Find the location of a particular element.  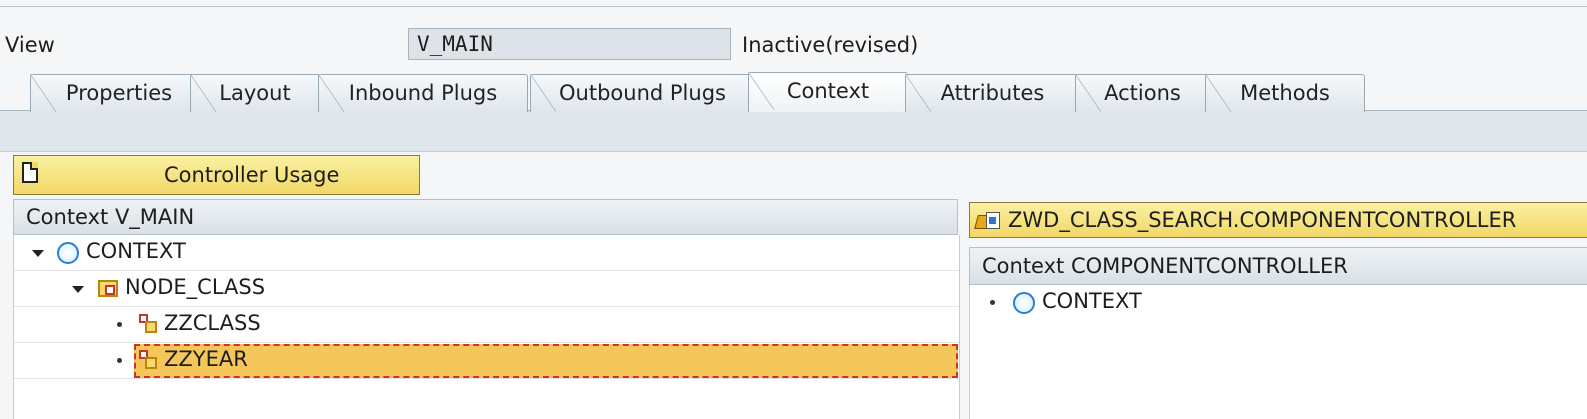

view-status: Inactive(revised) is located at coordinates (830, 45).